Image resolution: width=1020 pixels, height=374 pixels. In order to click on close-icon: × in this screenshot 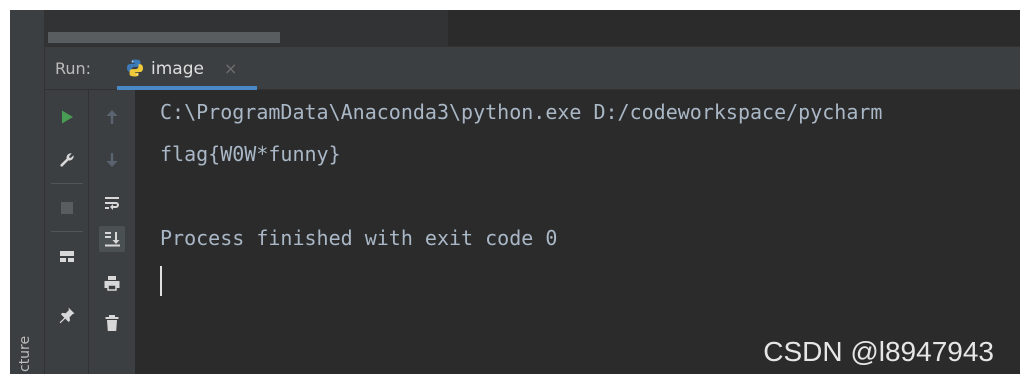, I will do `click(230, 68)`.